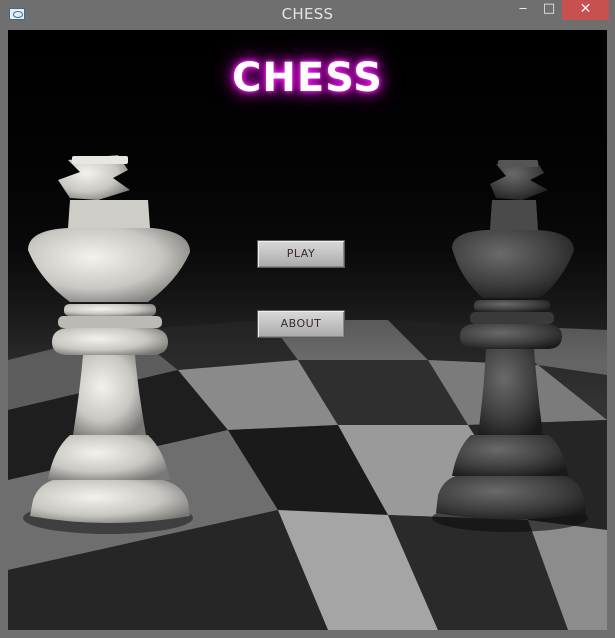  What do you see at coordinates (549, 10) in the screenshot?
I see `maximize-button: □` at bounding box center [549, 10].